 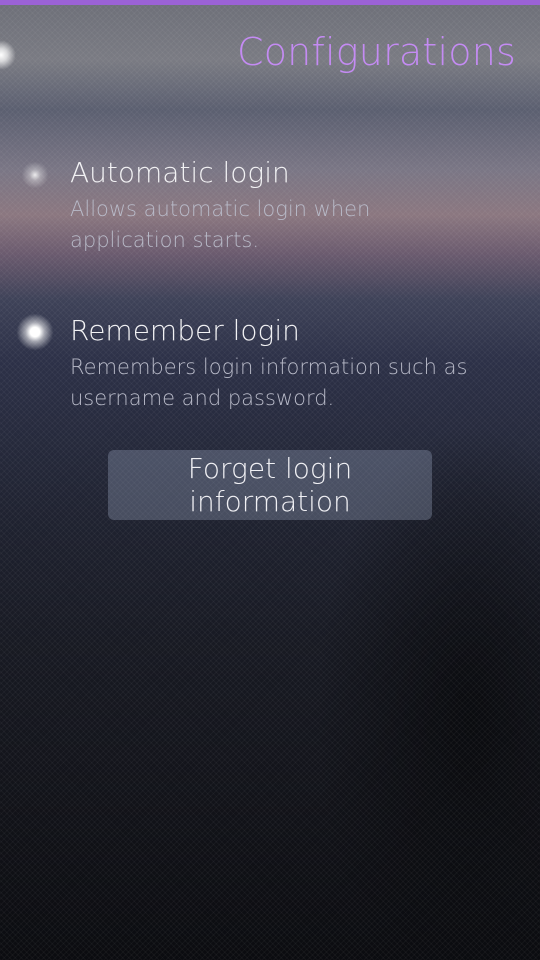 What do you see at coordinates (180, 172) in the screenshot?
I see `automatic-login-label: Automatic login` at bounding box center [180, 172].